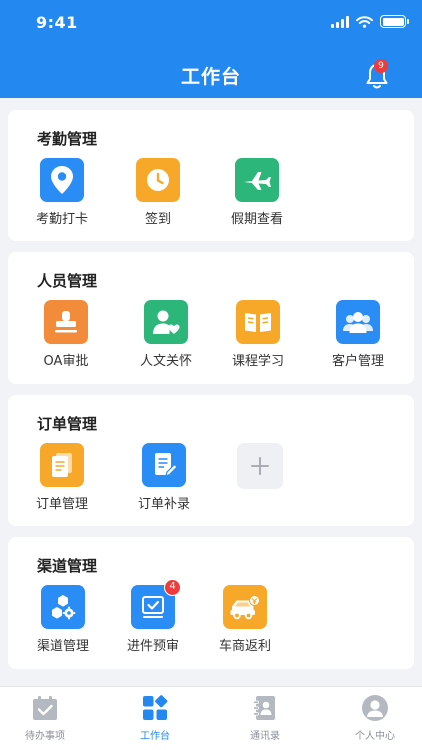 The image size is (422, 750). Describe the element at coordinates (265, 708) in the screenshot. I see `address-book-icon` at that location.